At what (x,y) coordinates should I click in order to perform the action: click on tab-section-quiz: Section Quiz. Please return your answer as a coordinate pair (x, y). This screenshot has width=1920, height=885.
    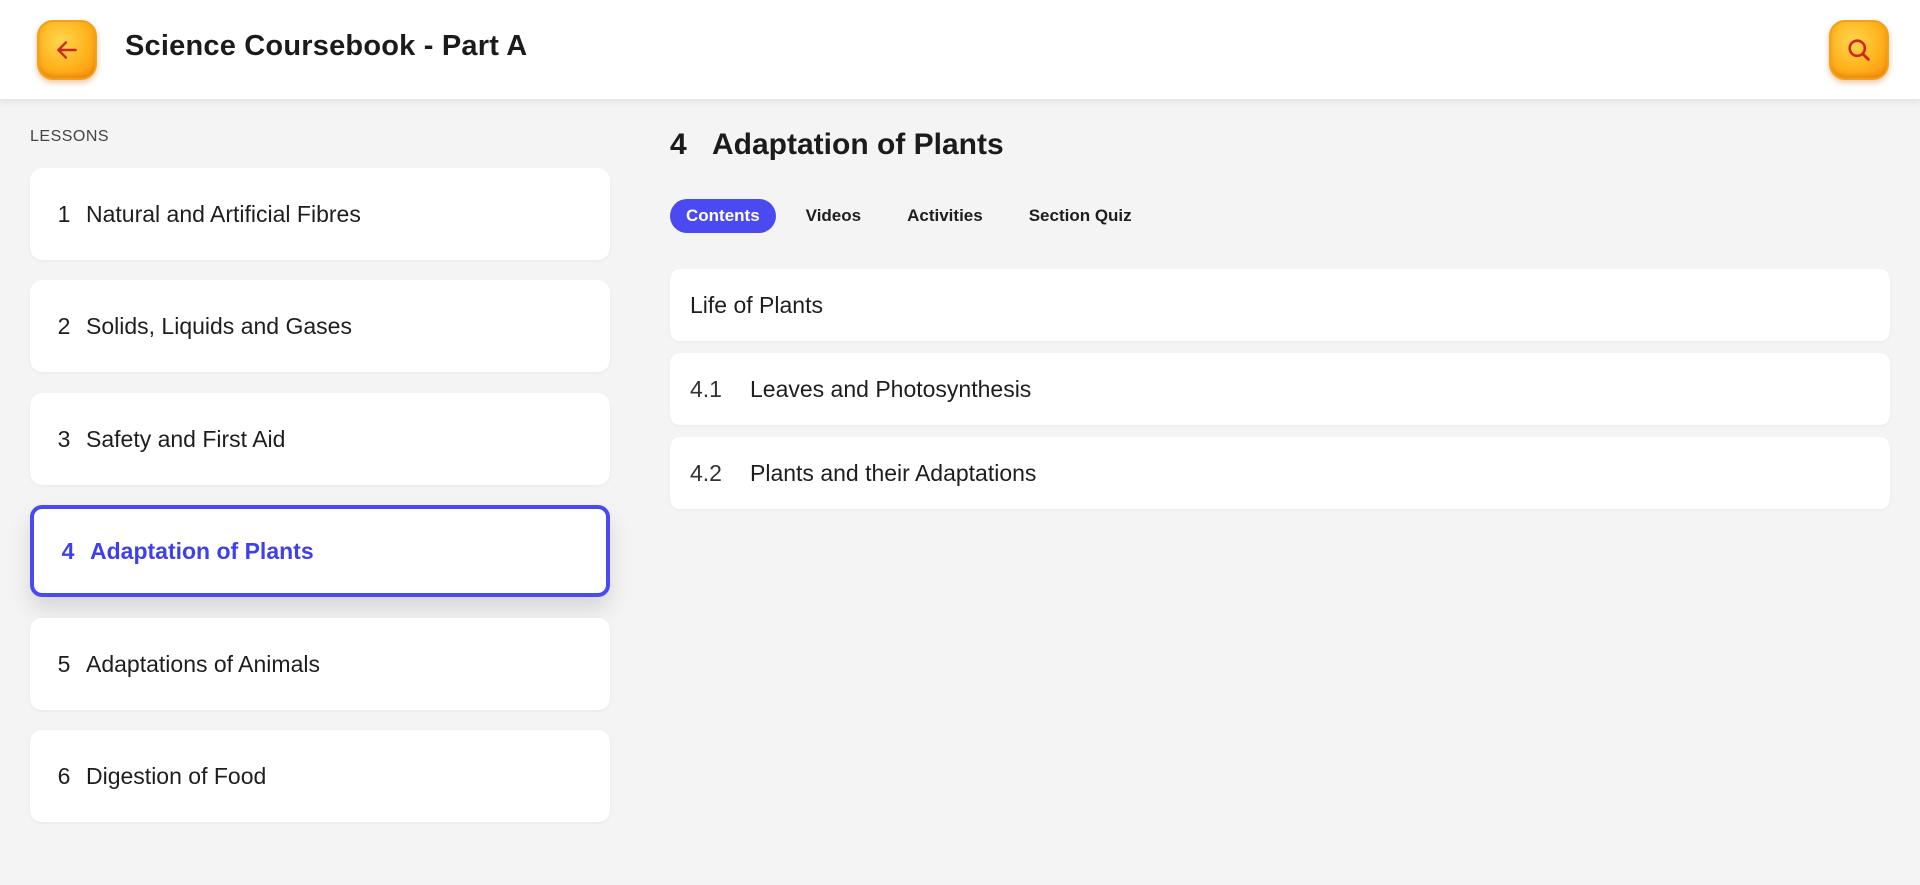
    Looking at the image, I should click on (1080, 216).